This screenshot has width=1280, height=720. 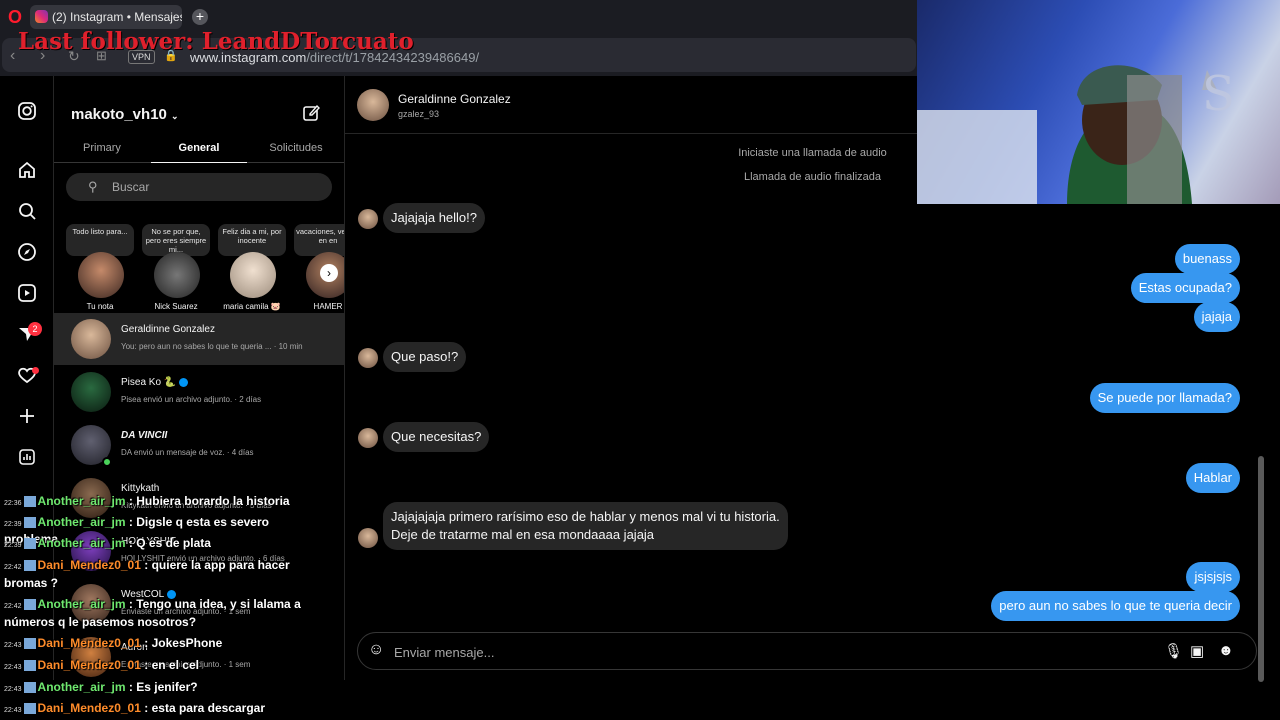 What do you see at coordinates (199, 162) in the screenshot?
I see `active-tab-indicator` at bounding box center [199, 162].